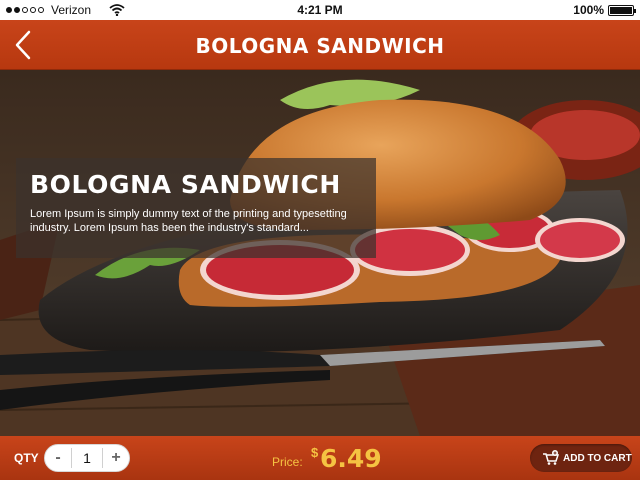 The height and width of the screenshot is (480, 640). Describe the element at coordinates (315, 452) in the screenshot. I see `price-currency: $` at that location.